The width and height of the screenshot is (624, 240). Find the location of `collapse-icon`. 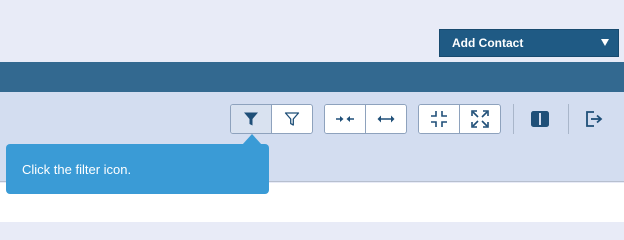

collapse-icon is located at coordinates (439, 119).